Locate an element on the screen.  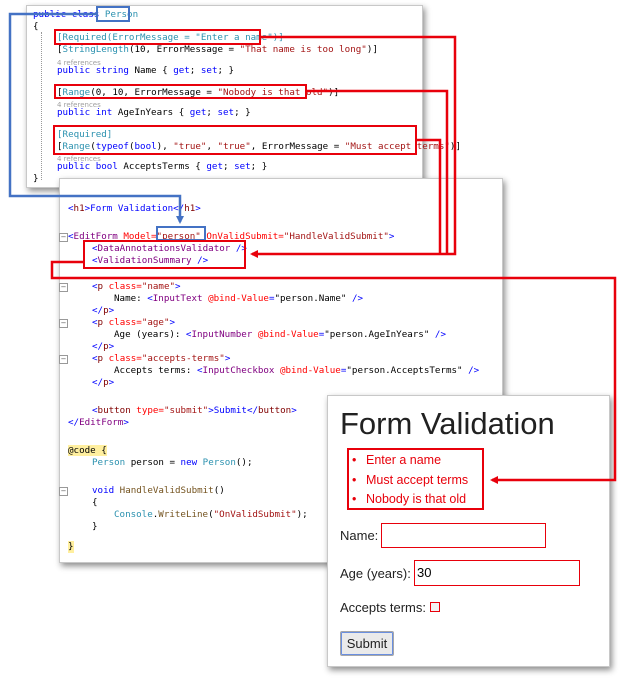
form-title: Form Validation is located at coordinates (447, 423).